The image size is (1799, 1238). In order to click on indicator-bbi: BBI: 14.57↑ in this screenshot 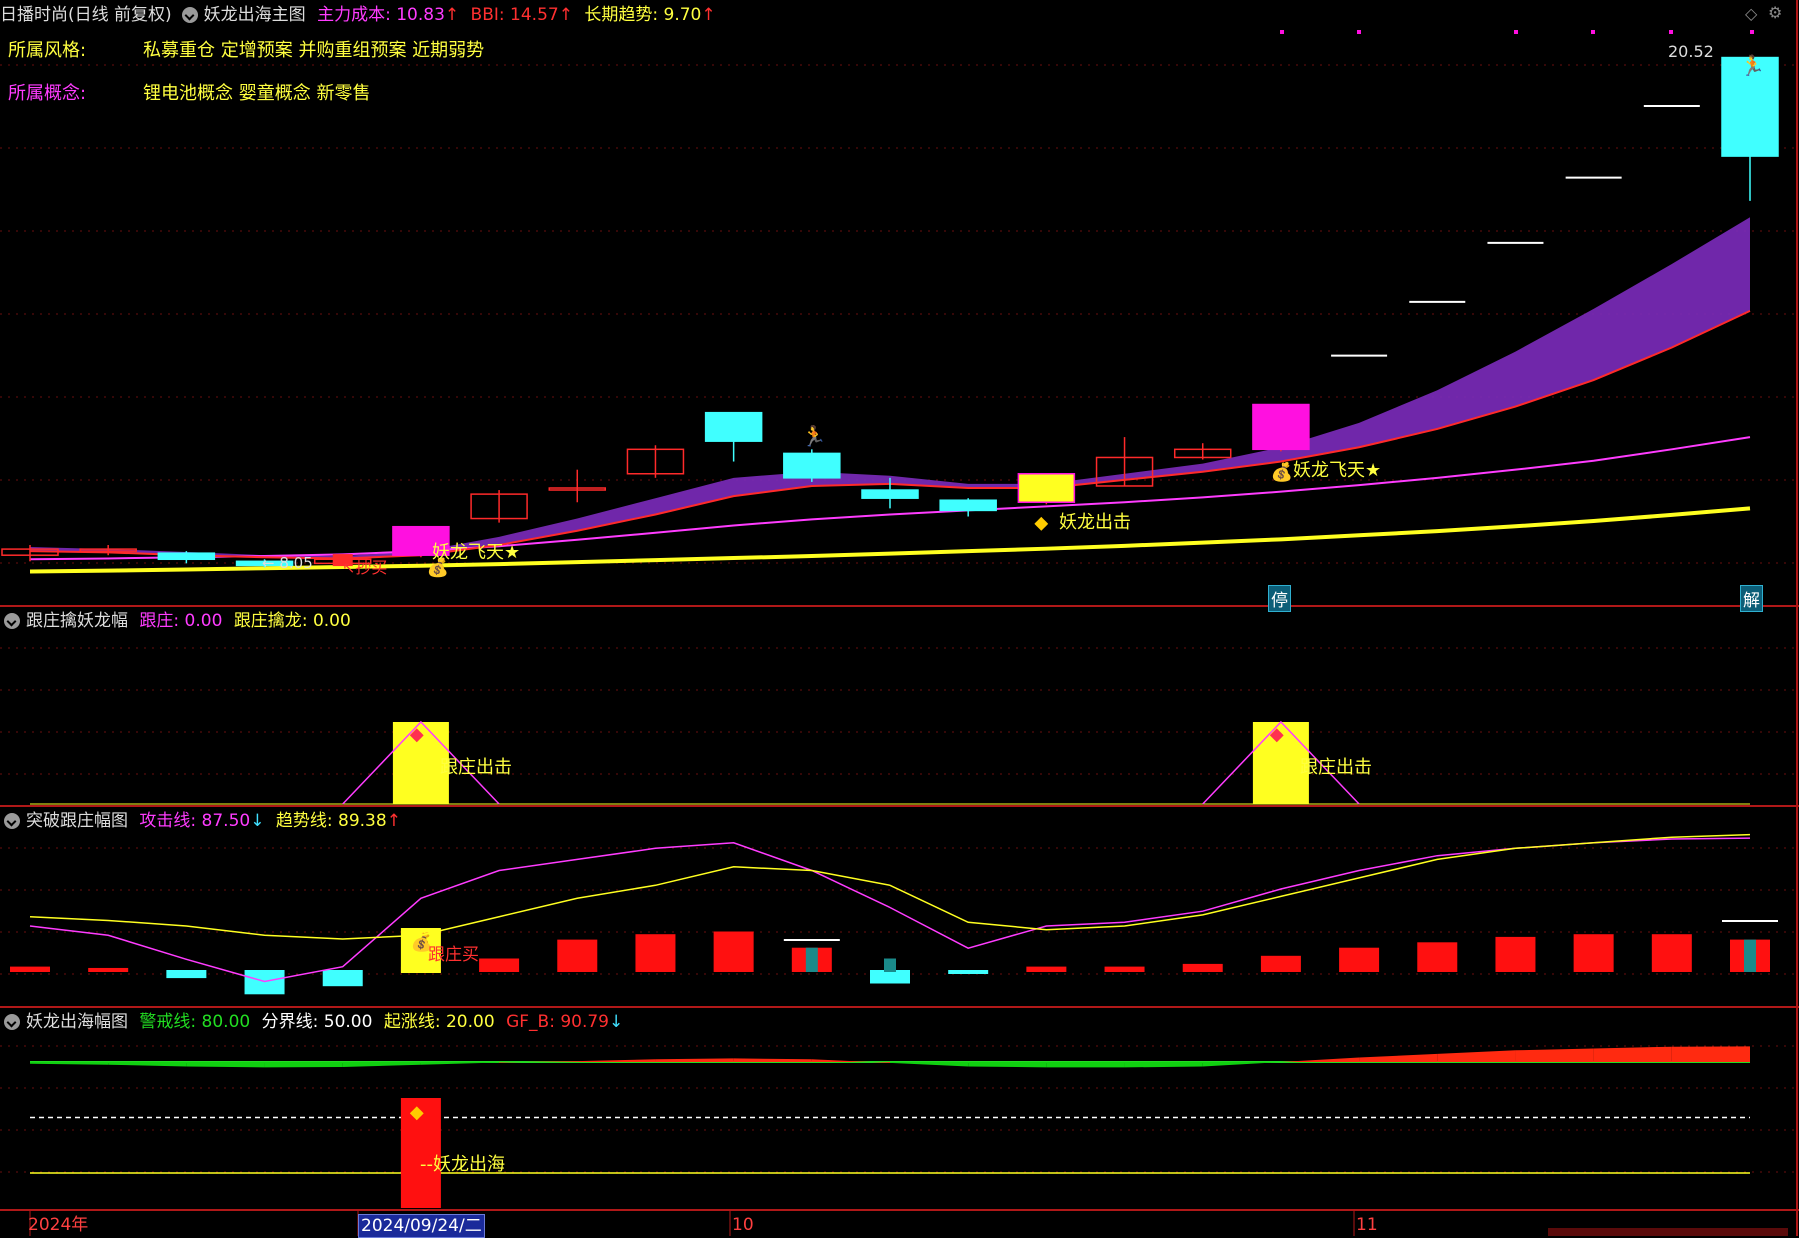, I will do `click(521, 15)`.